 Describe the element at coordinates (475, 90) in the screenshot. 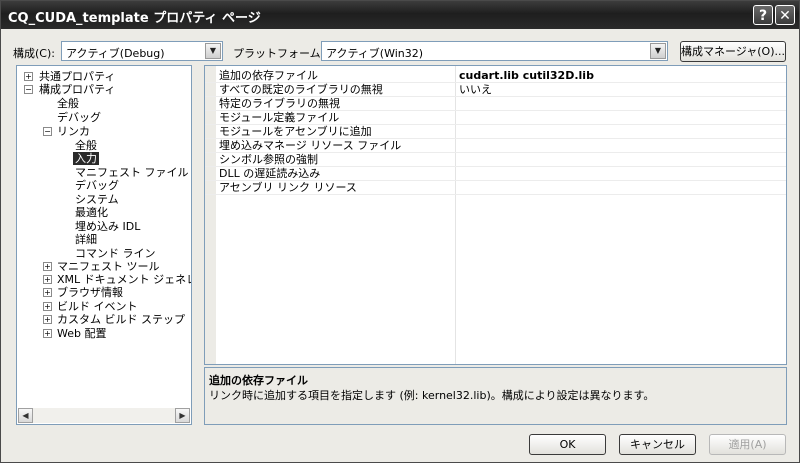

I see `property-value: いいえ` at that location.